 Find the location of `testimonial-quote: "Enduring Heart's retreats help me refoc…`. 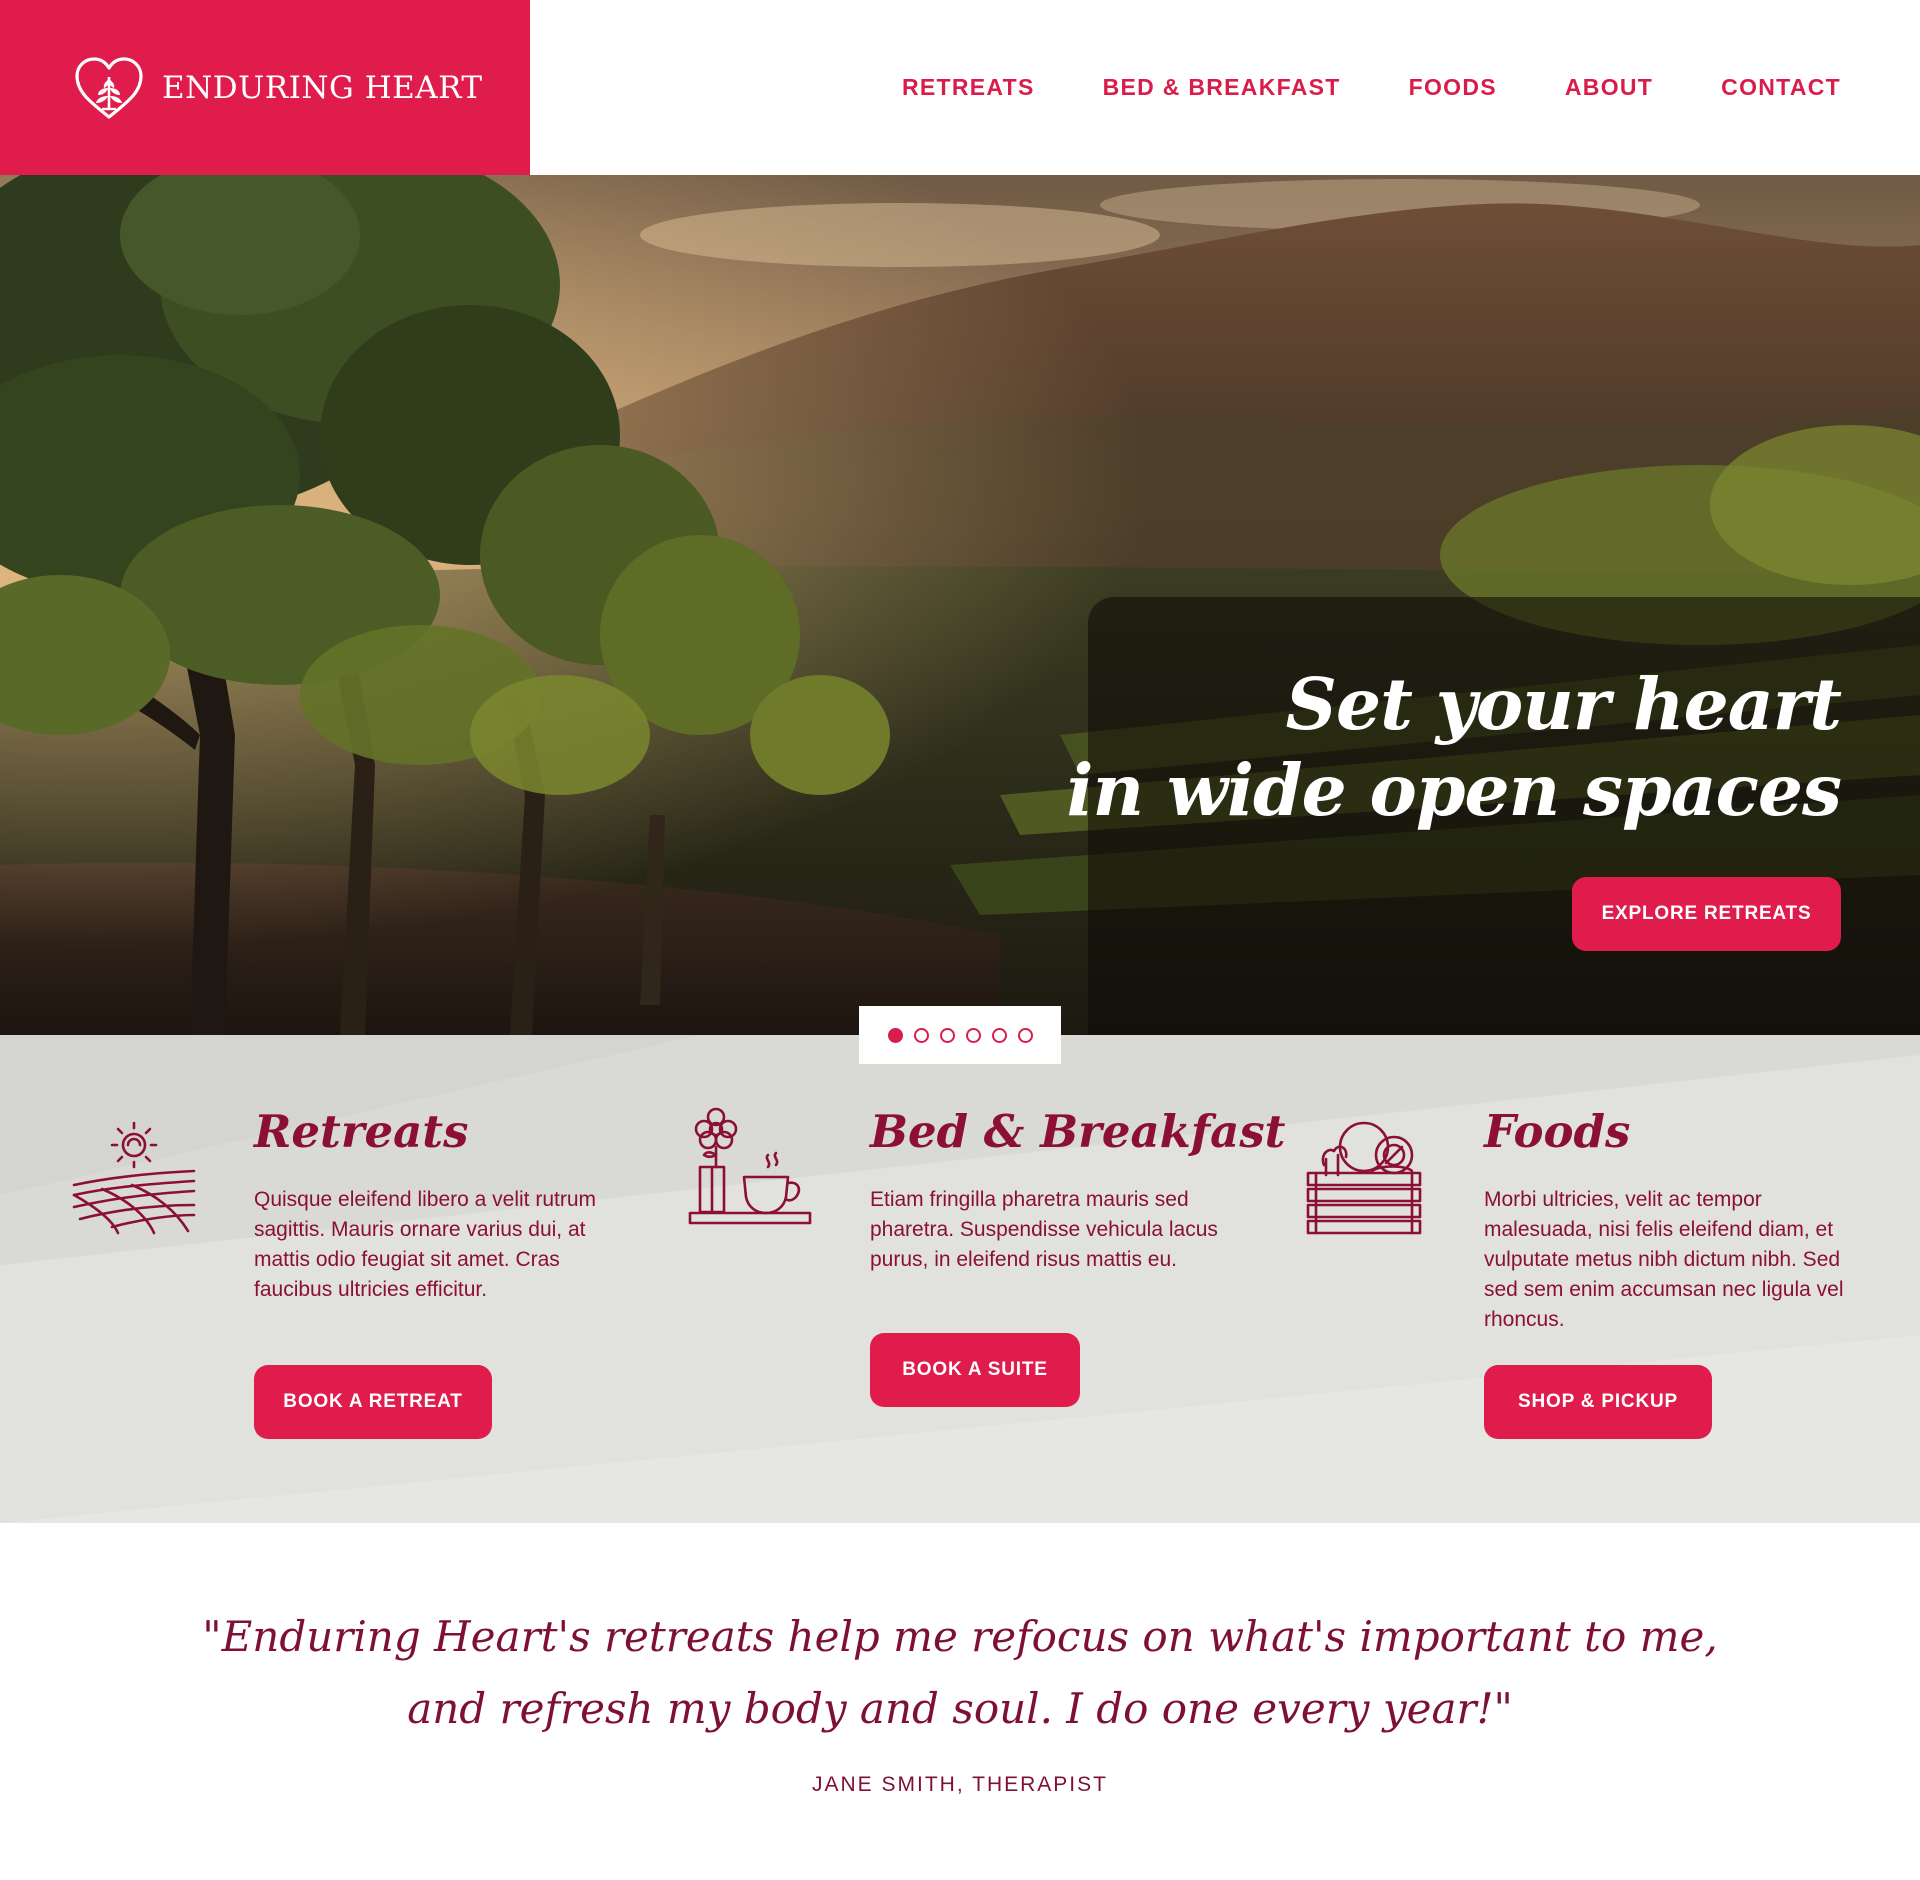

testimonial-quote: "Enduring Heart's retreats help me refoc… is located at coordinates (960, 1673).